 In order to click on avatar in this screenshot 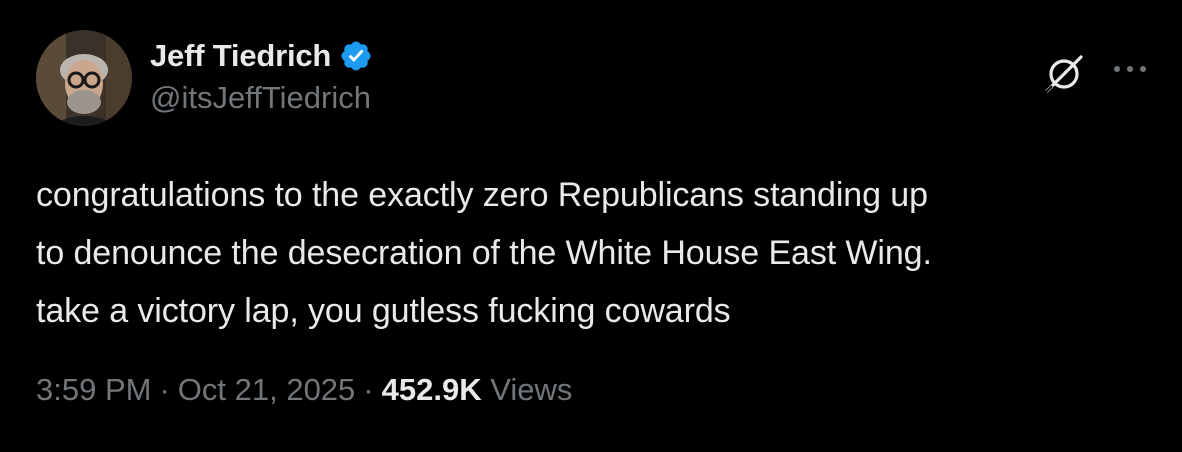, I will do `click(84, 78)`.